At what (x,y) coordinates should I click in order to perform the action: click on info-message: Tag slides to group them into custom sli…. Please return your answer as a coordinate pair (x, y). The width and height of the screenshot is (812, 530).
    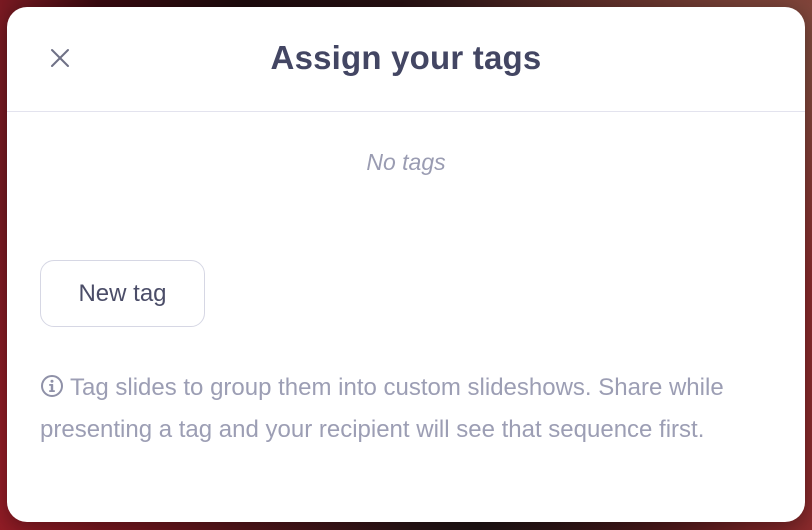
    Looking at the image, I should click on (410, 409).